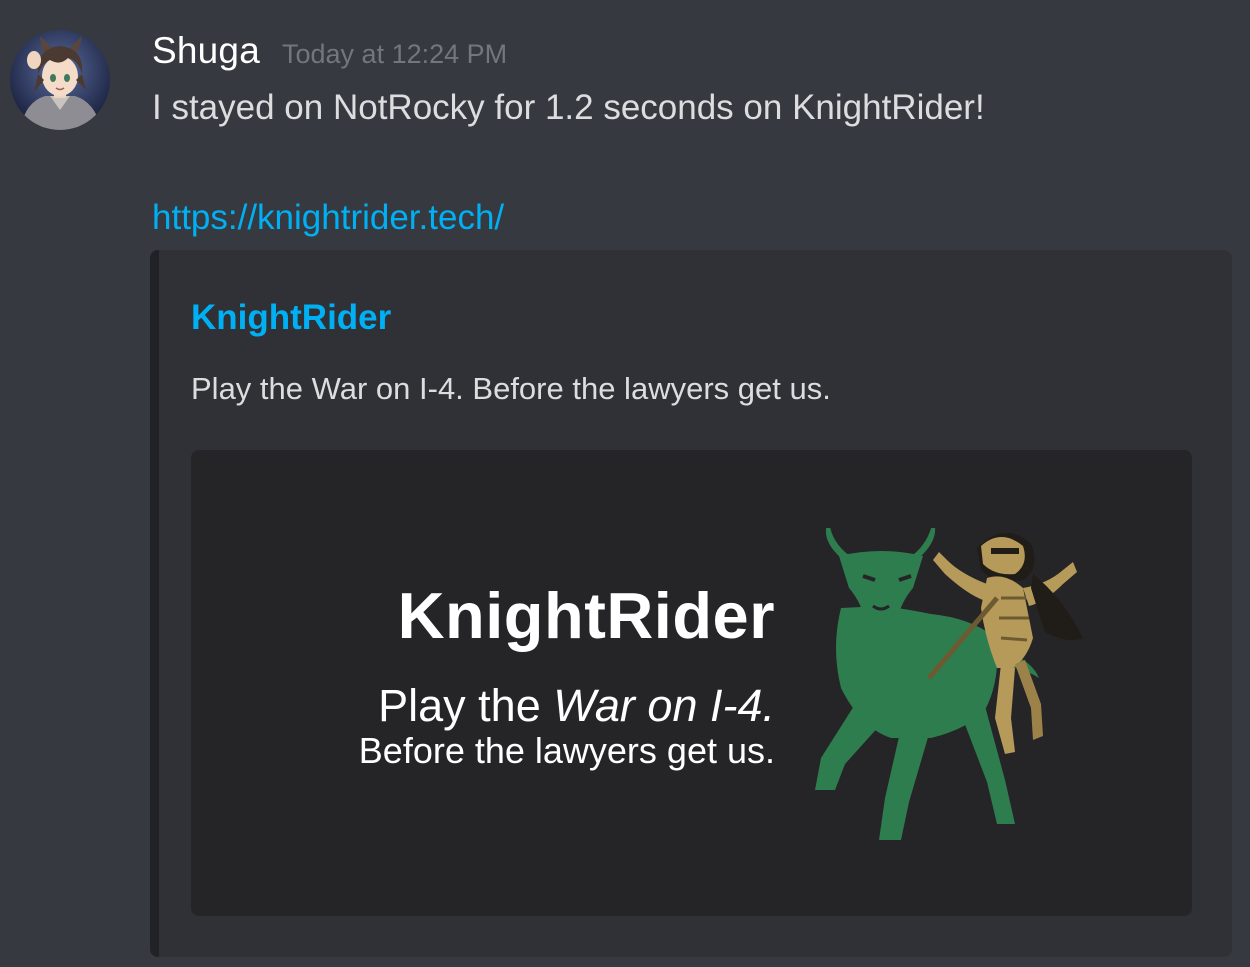 The image size is (1250, 967). I want to click on embed-image-title: KnightRider, so click(586, 615).